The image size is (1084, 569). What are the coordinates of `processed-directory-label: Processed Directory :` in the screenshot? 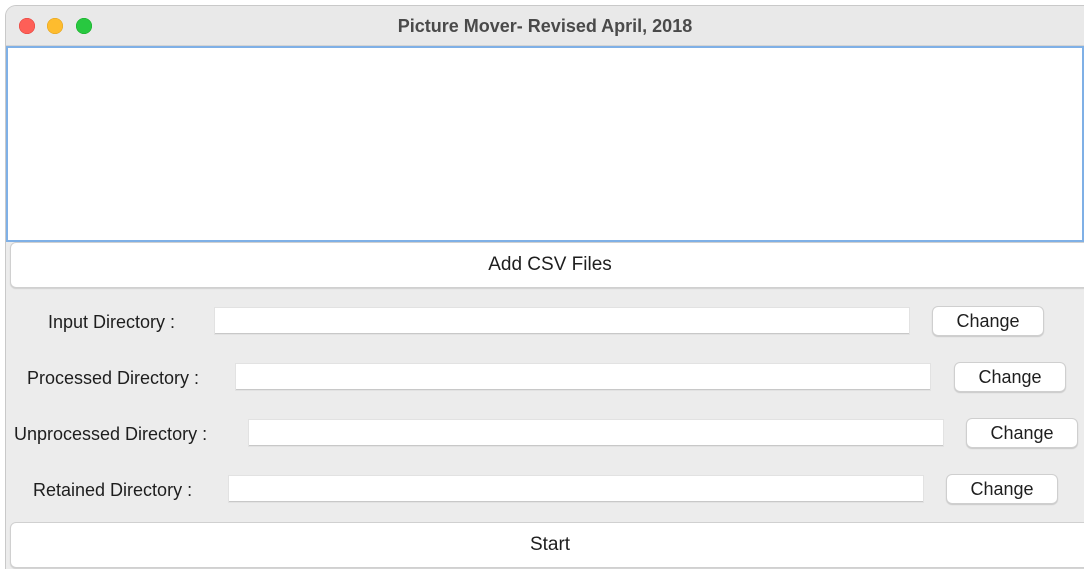 It's located at (113, 378).